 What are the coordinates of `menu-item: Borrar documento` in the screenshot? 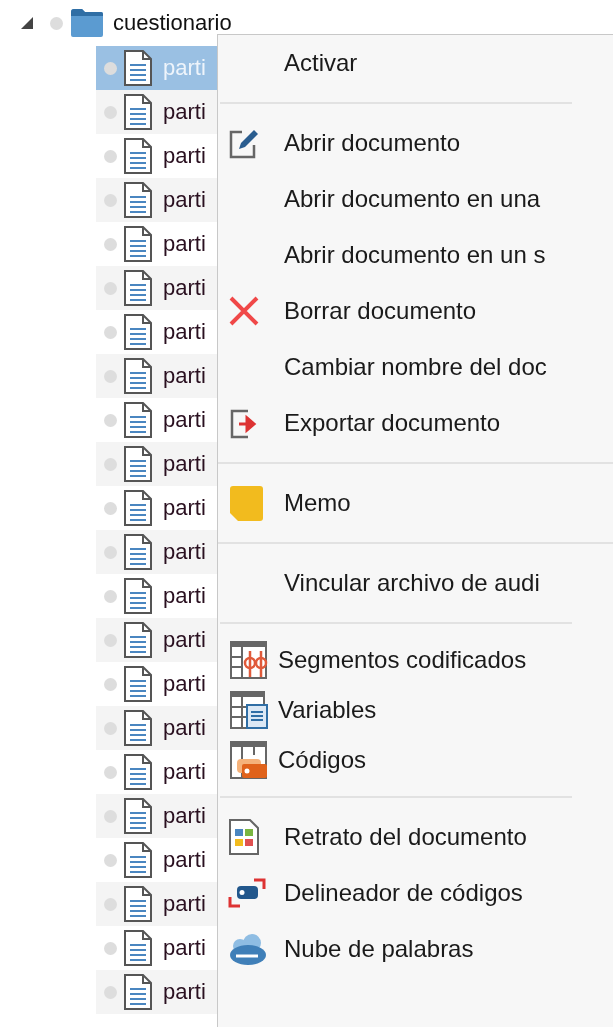 It's located at (415, 311).